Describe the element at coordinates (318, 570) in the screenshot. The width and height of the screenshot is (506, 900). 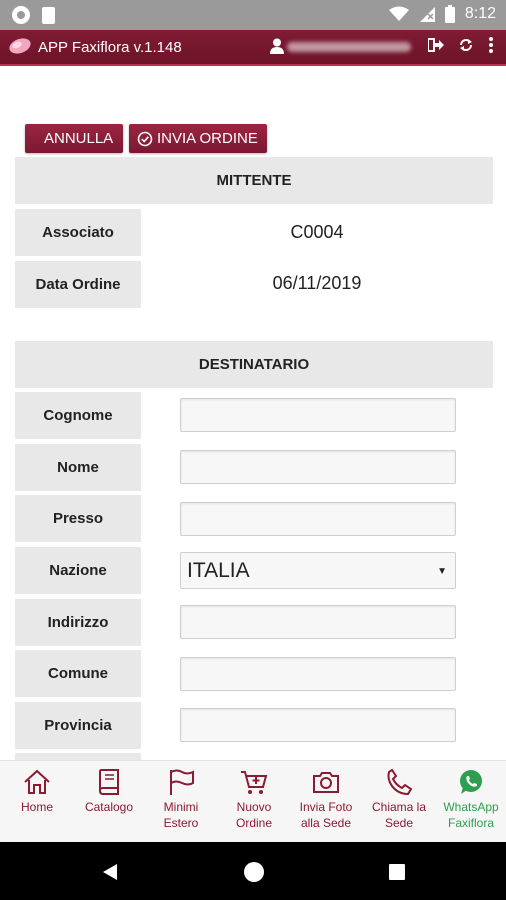
I see `nazione-select: ITALIA ▼` at that location.